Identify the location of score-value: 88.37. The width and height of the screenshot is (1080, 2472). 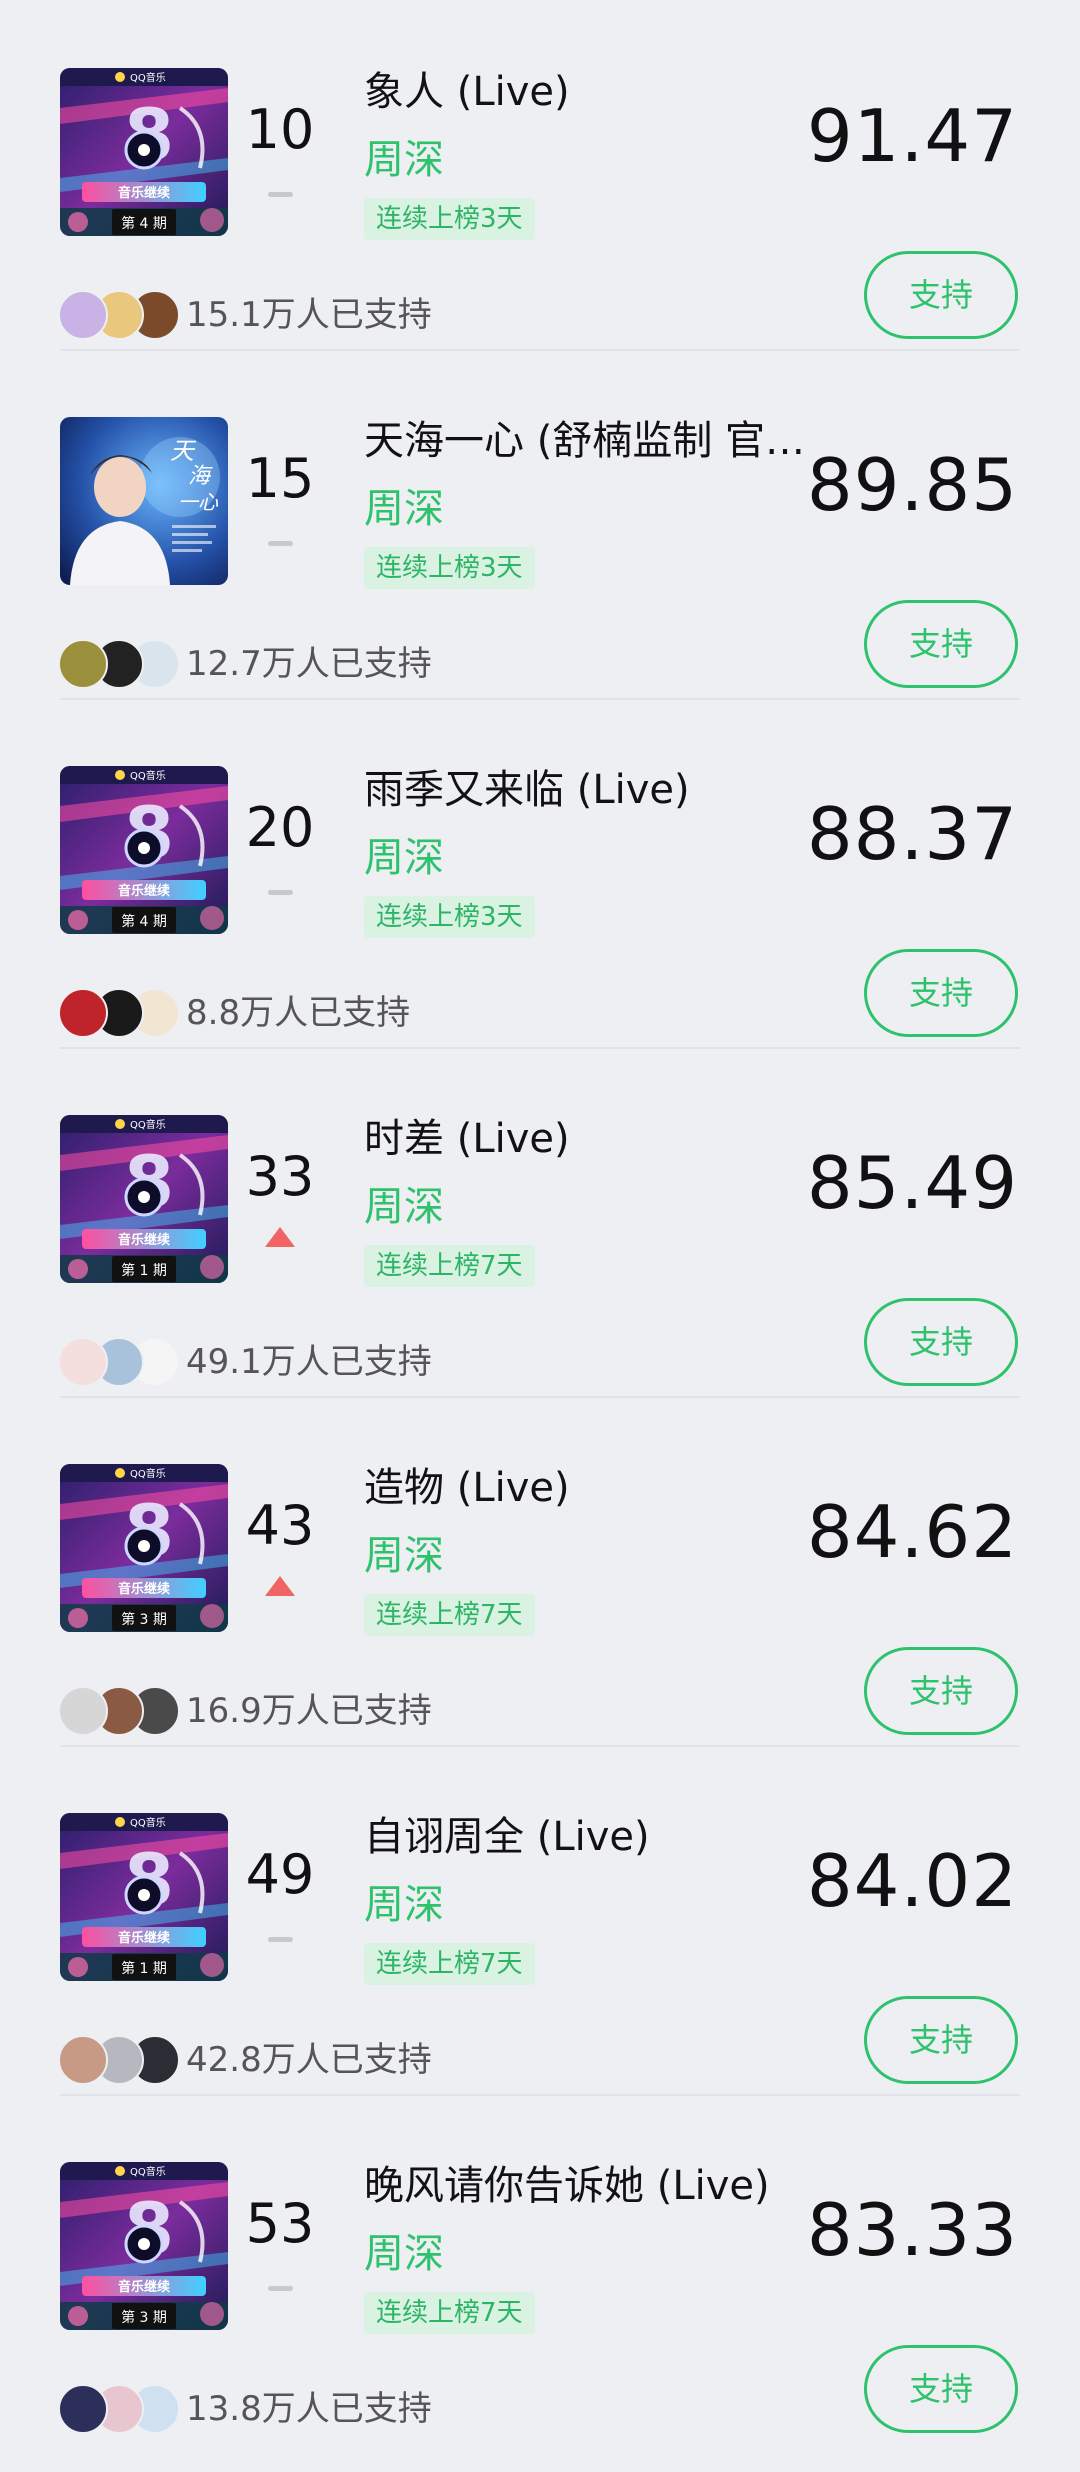
(912, 834).